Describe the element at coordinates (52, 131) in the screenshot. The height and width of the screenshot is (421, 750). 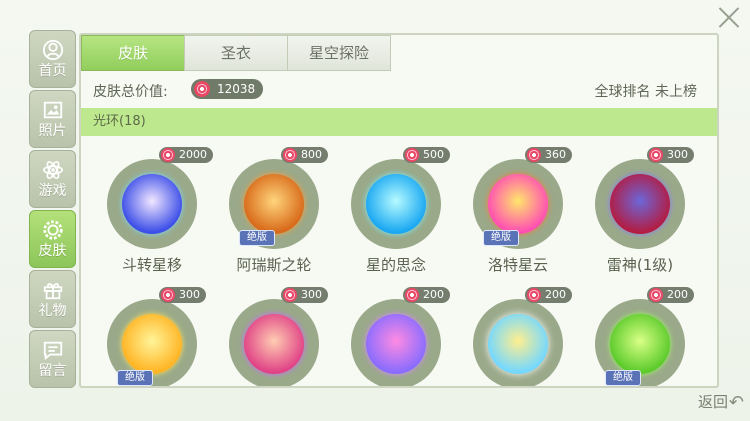
I see `sidebar-item-label: 照片` at that location.